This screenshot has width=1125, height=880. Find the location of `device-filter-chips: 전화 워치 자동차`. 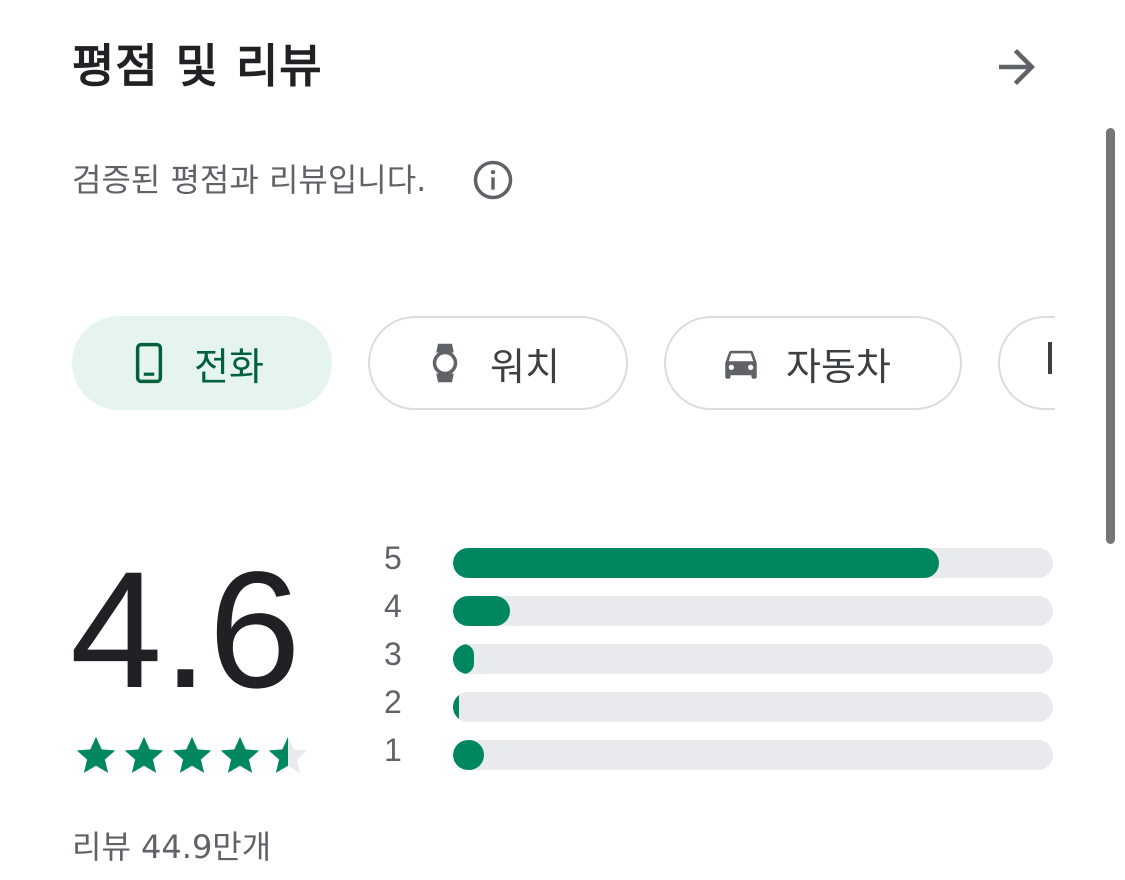

device-filter-chips: 전화 워치 자동차 is located at coordinates (527, 365).